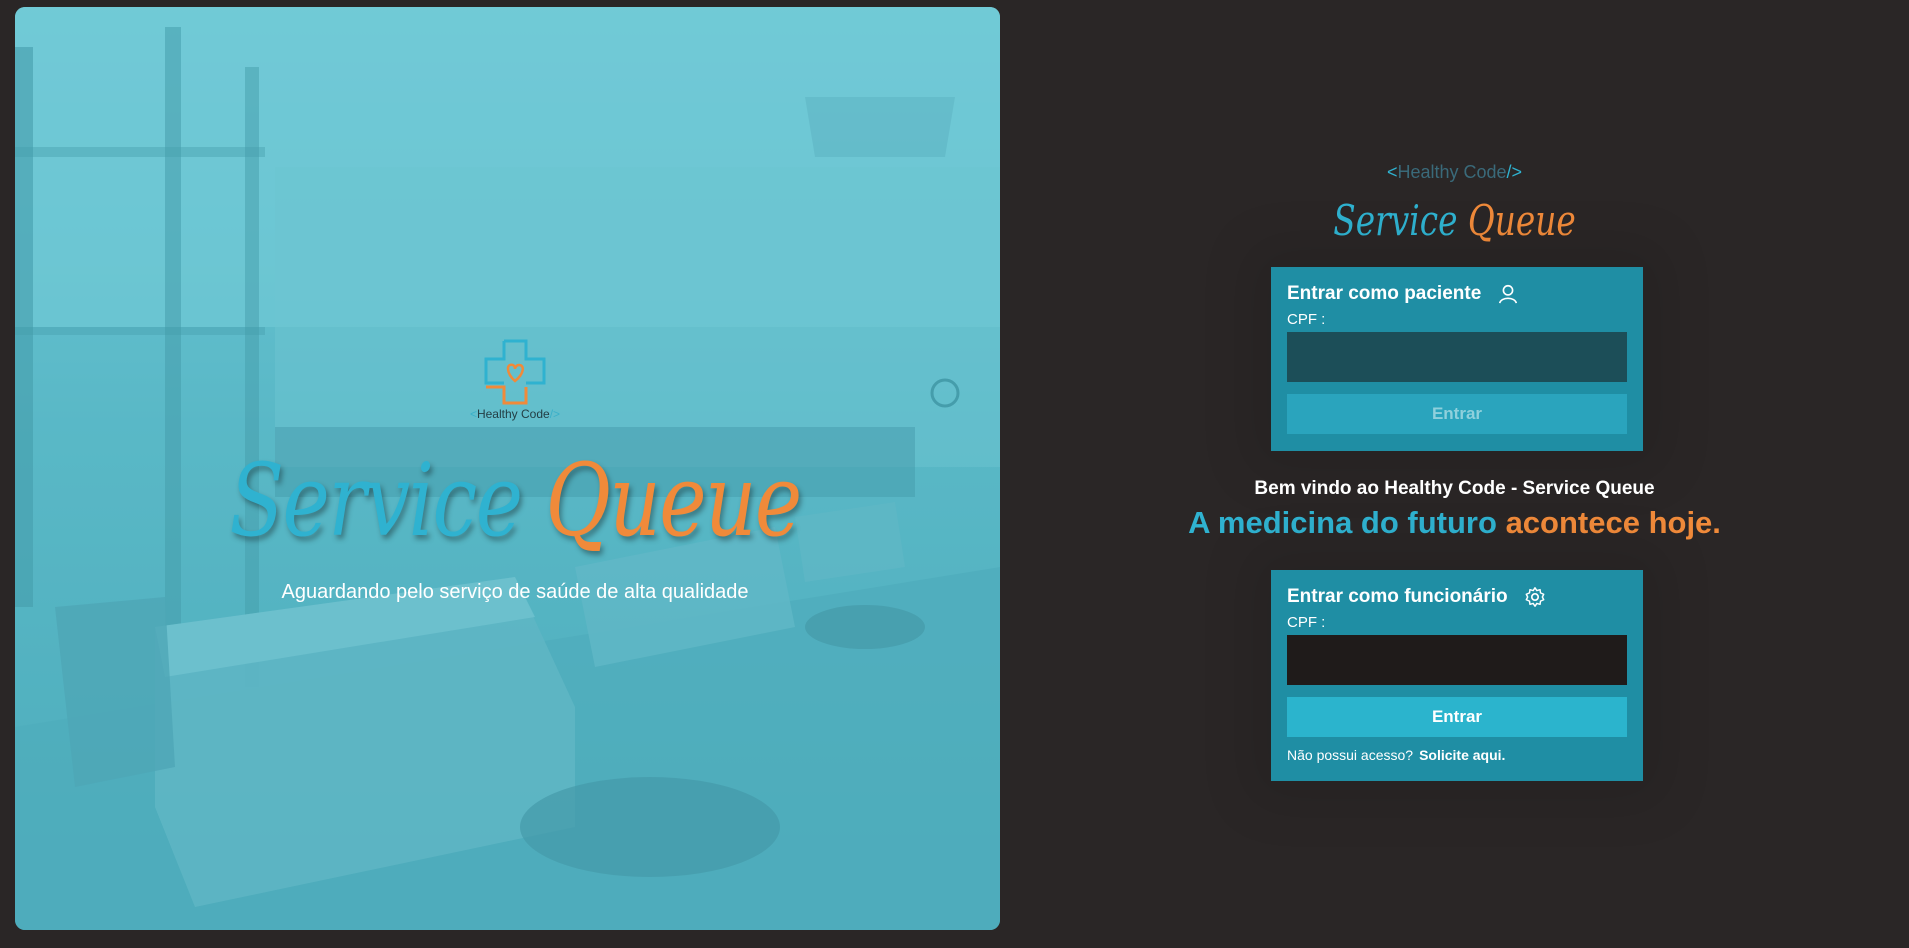 The width and height of the screenshot is (1909, 948). What do you see at coordinates (1397, 596) in the screenshot?
I see `staff-card-title: Entrar como funcionário` at bounding box center [1397, 596].